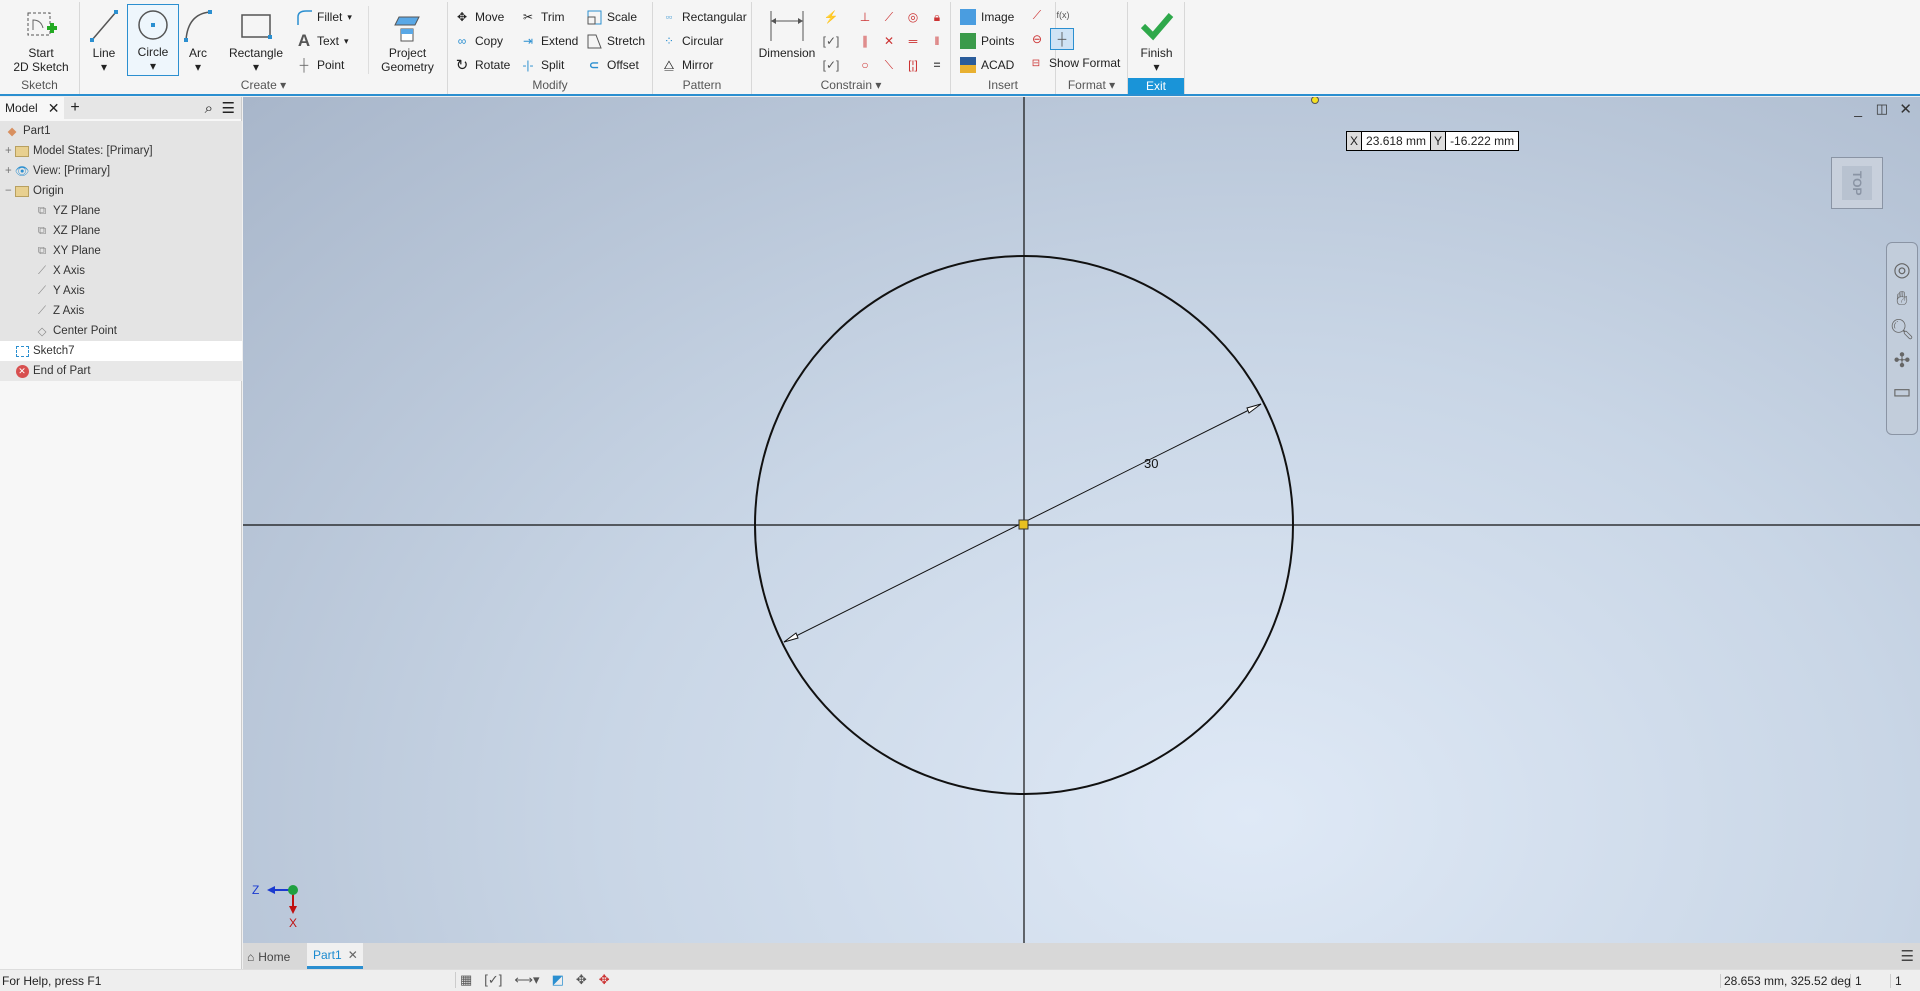 The image size is (1920, 991). Describe the element at coordinates (263, 85) in the screenshot. I see `create-panel-label: Create ▾` at that location.